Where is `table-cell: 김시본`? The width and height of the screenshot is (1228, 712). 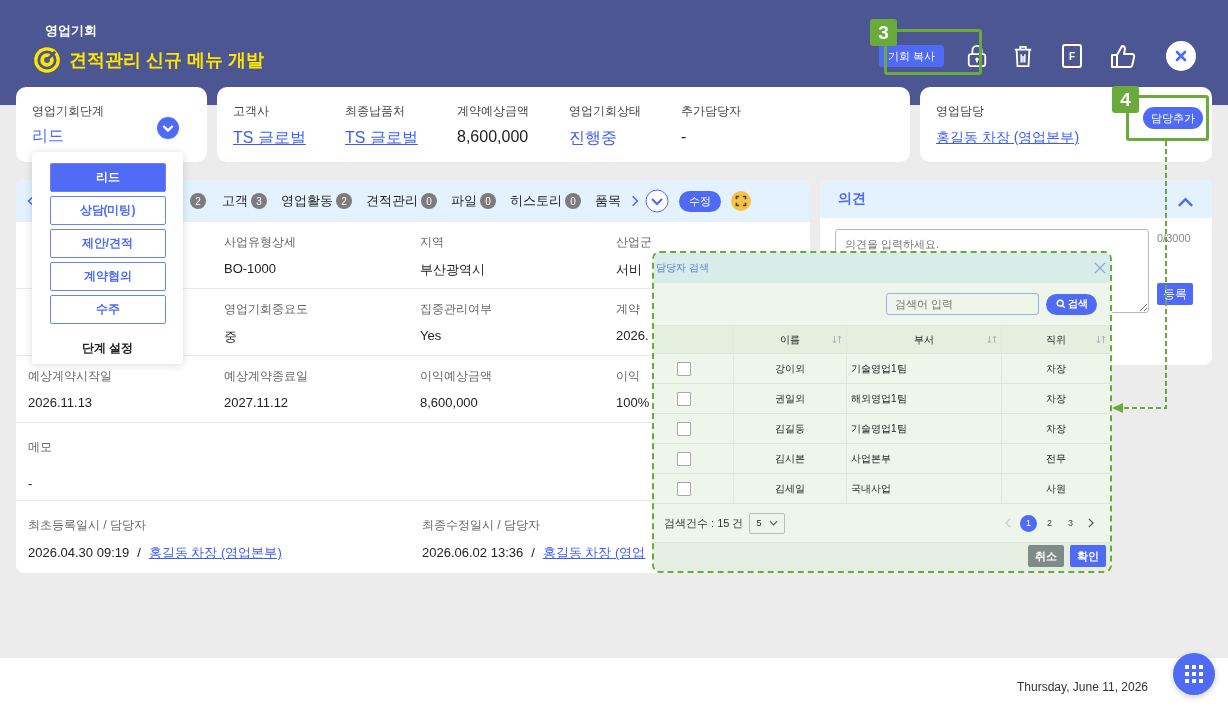
table-cell: 김시본 is located at coordinates (790, 458).